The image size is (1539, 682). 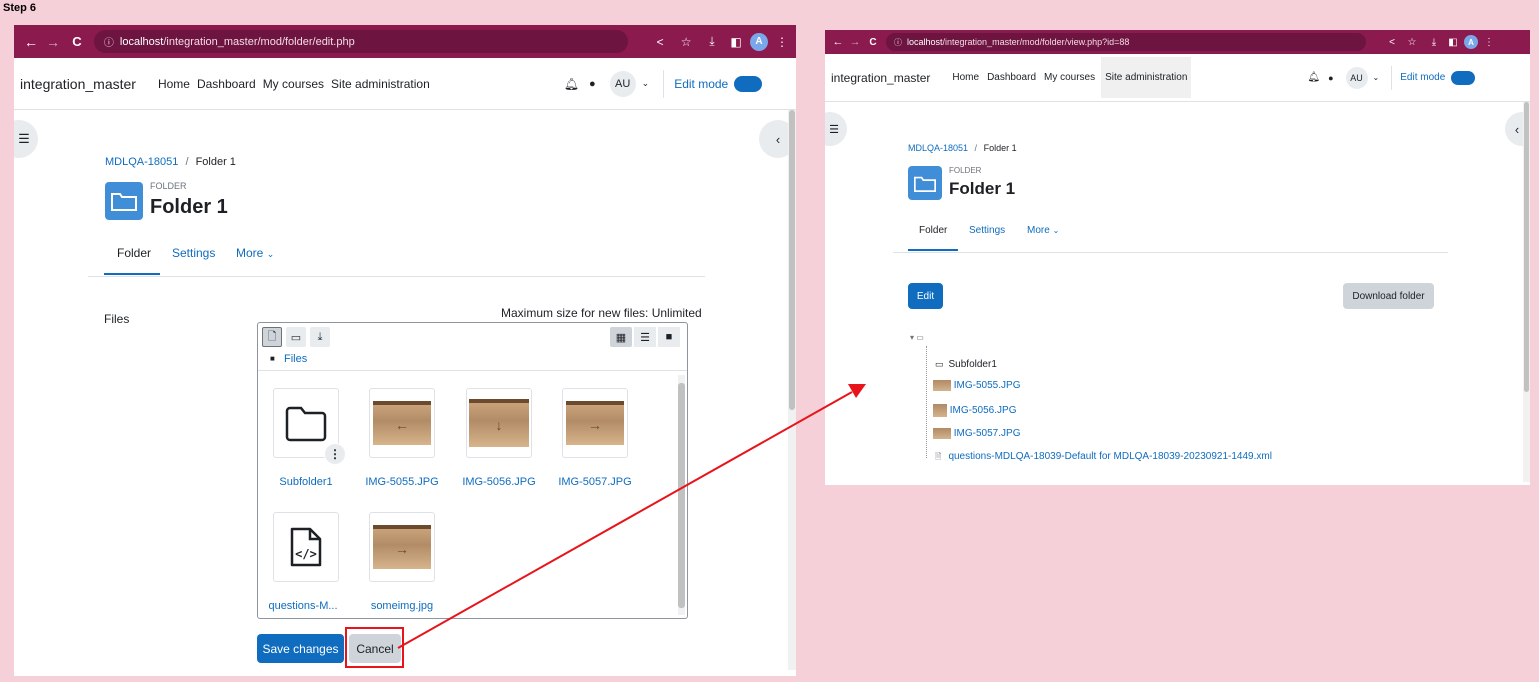 What do you see at coordinates (335, 454) in the screenshot?
I see `file-menu-icon: ⋮` at bounding box center [335, 454].